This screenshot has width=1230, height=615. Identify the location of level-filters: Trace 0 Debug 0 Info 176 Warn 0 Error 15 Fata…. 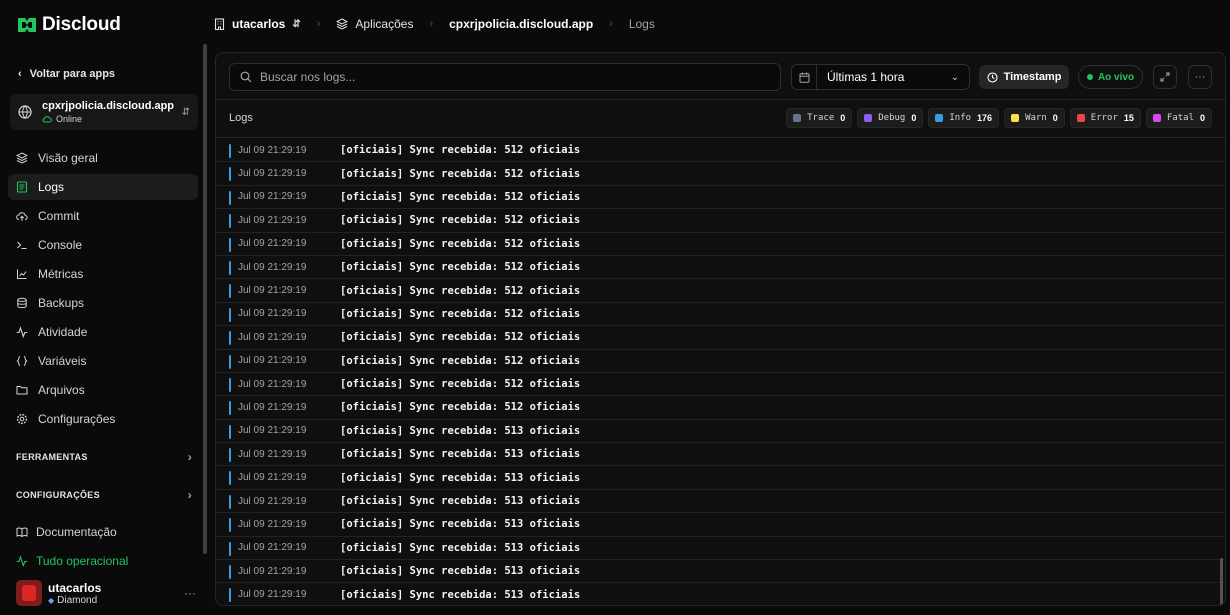
(999, 118).